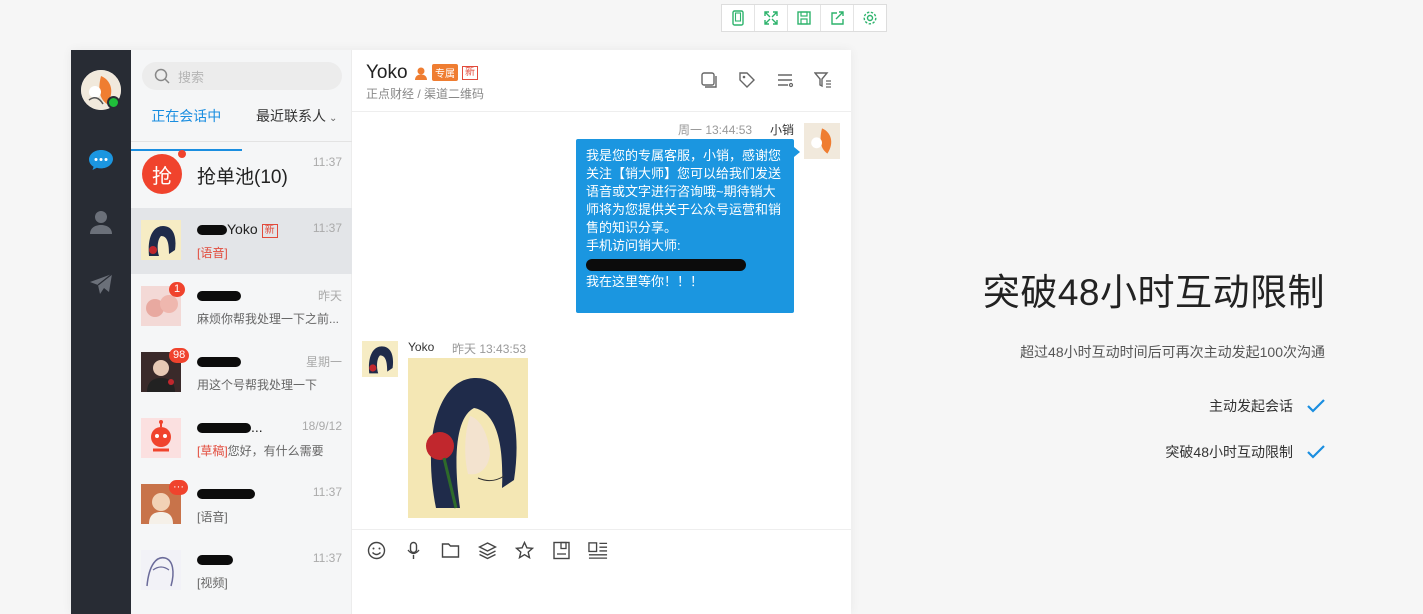  I want to click on draft-text: 您好，有什么需要, so click(275, 451).